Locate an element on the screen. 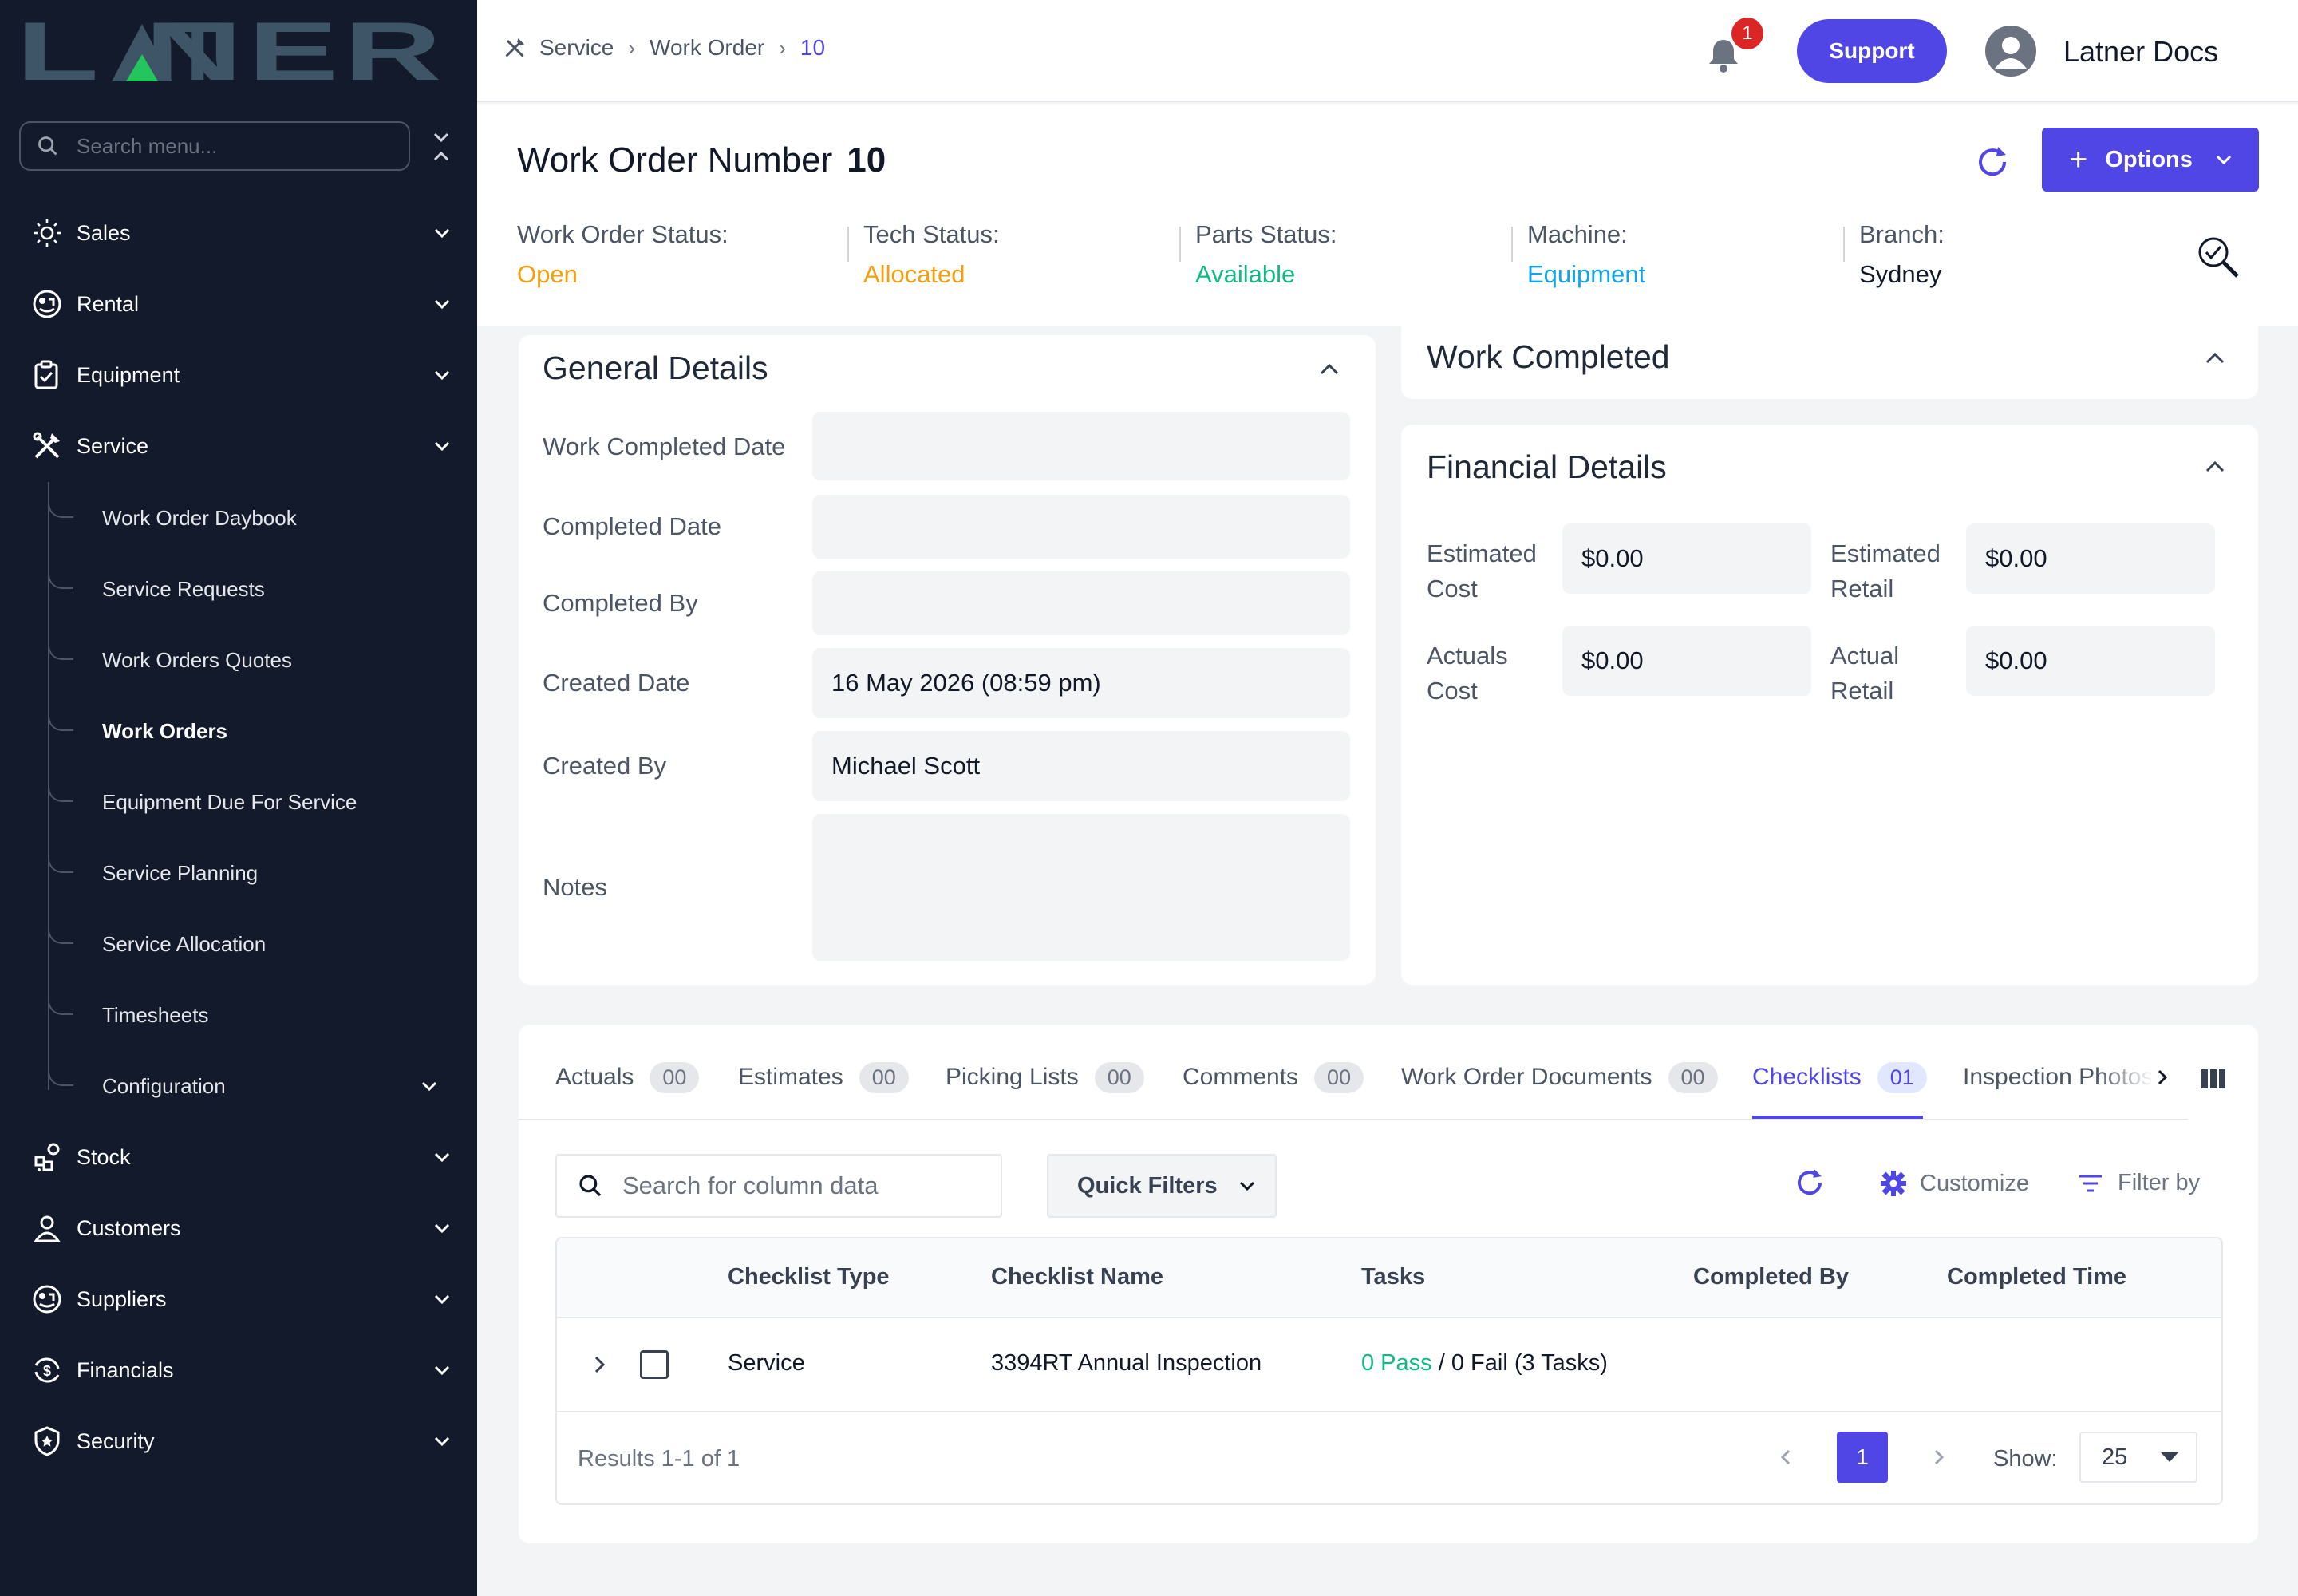 The width and height of the screenshot is (2298, 1596). user-name: Latner Docs is located at coordinates (2140, 52).